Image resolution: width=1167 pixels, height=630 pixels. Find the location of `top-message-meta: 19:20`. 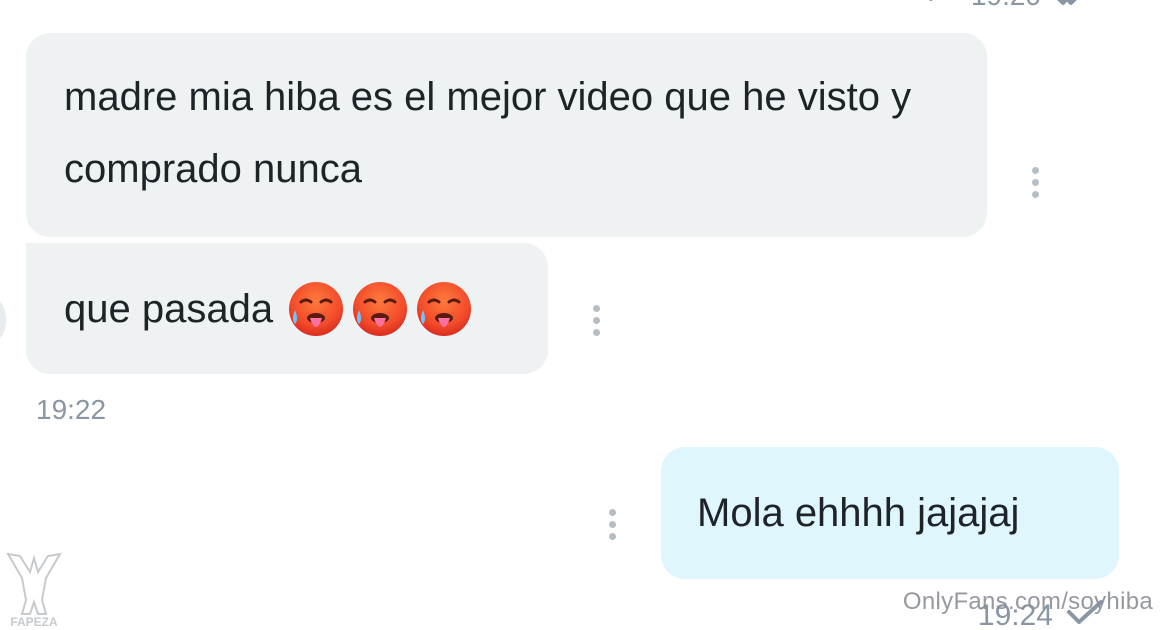

top-message-meta: 19:20 is located at coordinates (1012, 6).